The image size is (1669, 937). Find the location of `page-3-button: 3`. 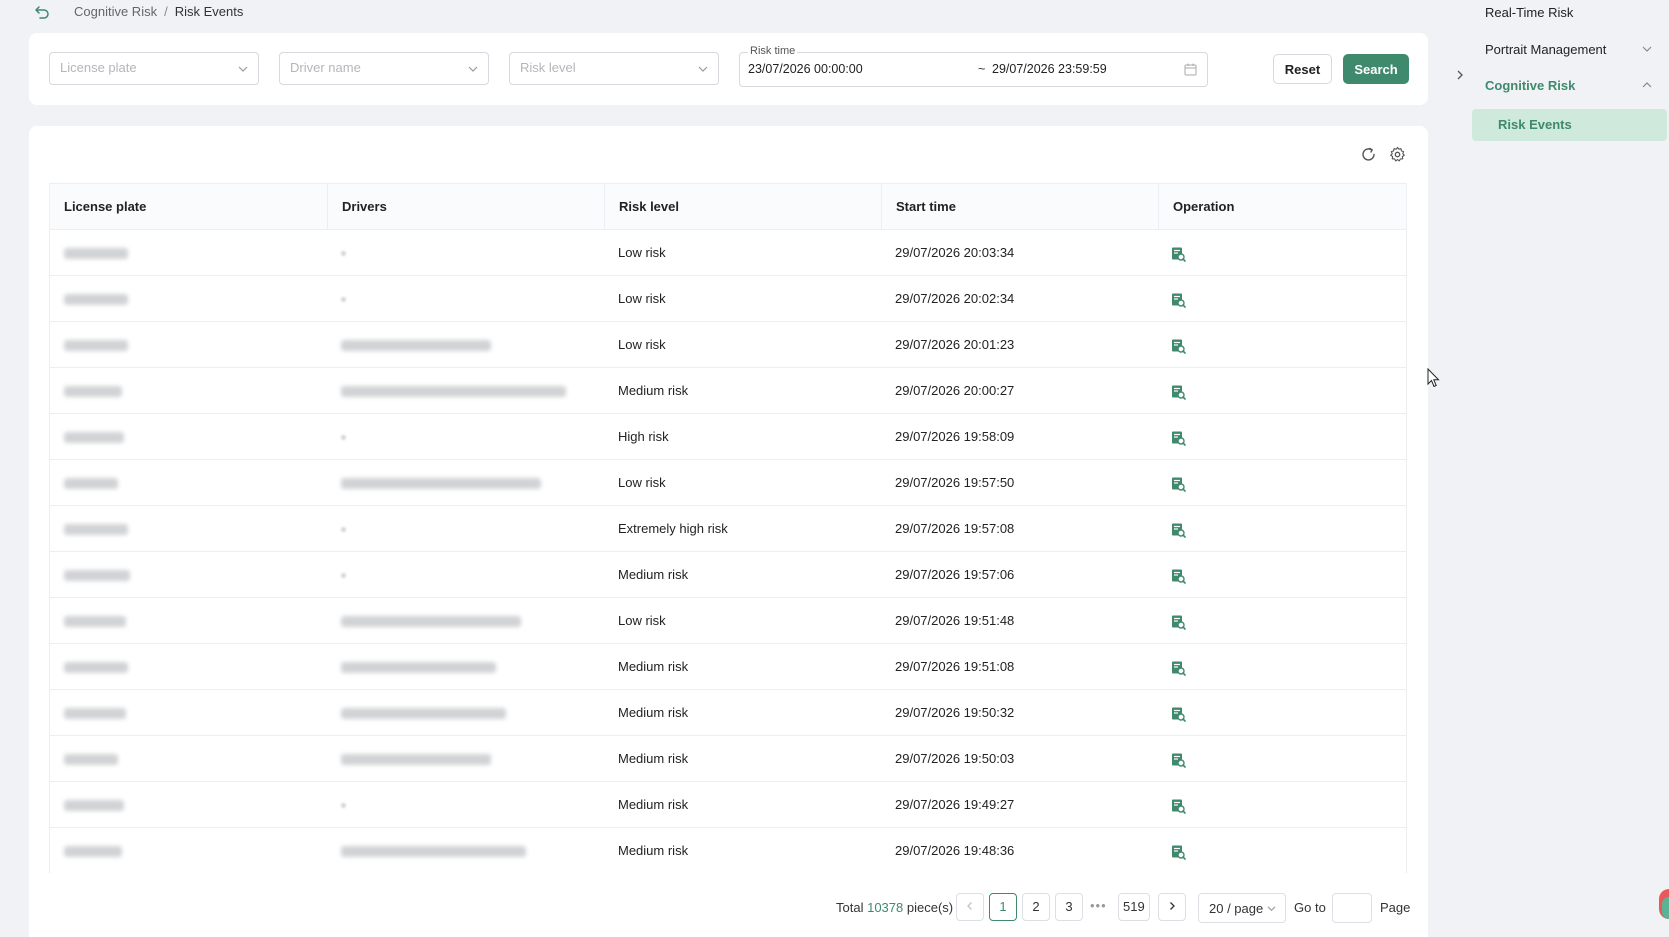

page-3-button: 3 is located at coordinates (1069, 907).